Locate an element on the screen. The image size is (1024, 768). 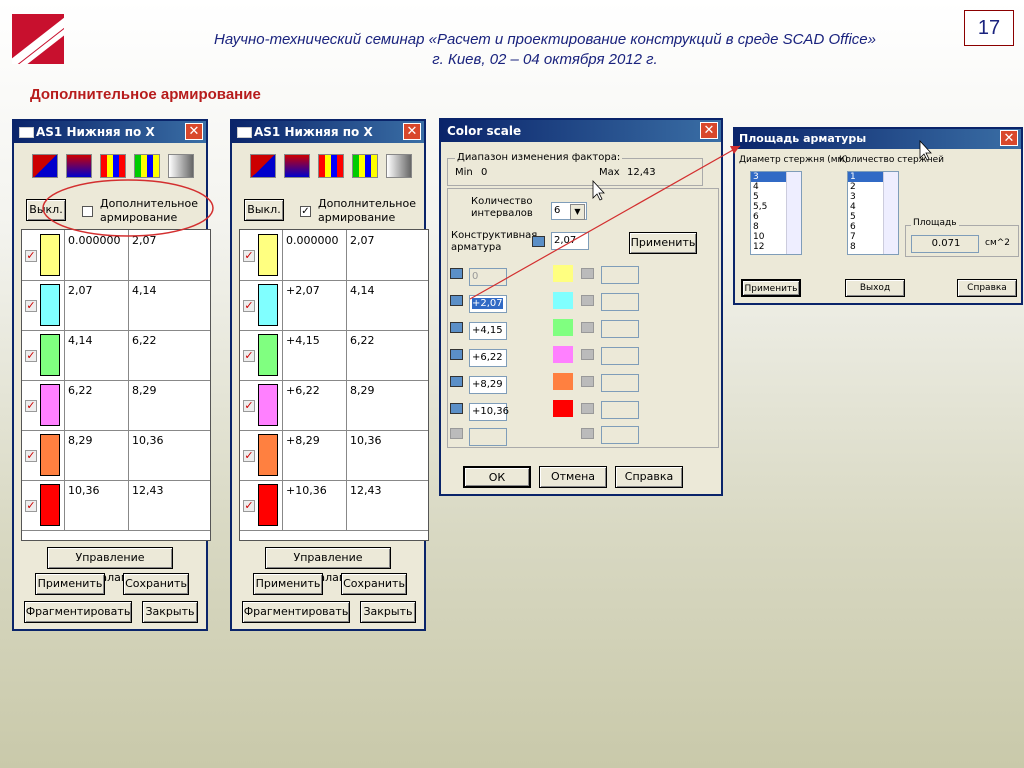
arrow-head-icon is located at coordinates (735, 150).